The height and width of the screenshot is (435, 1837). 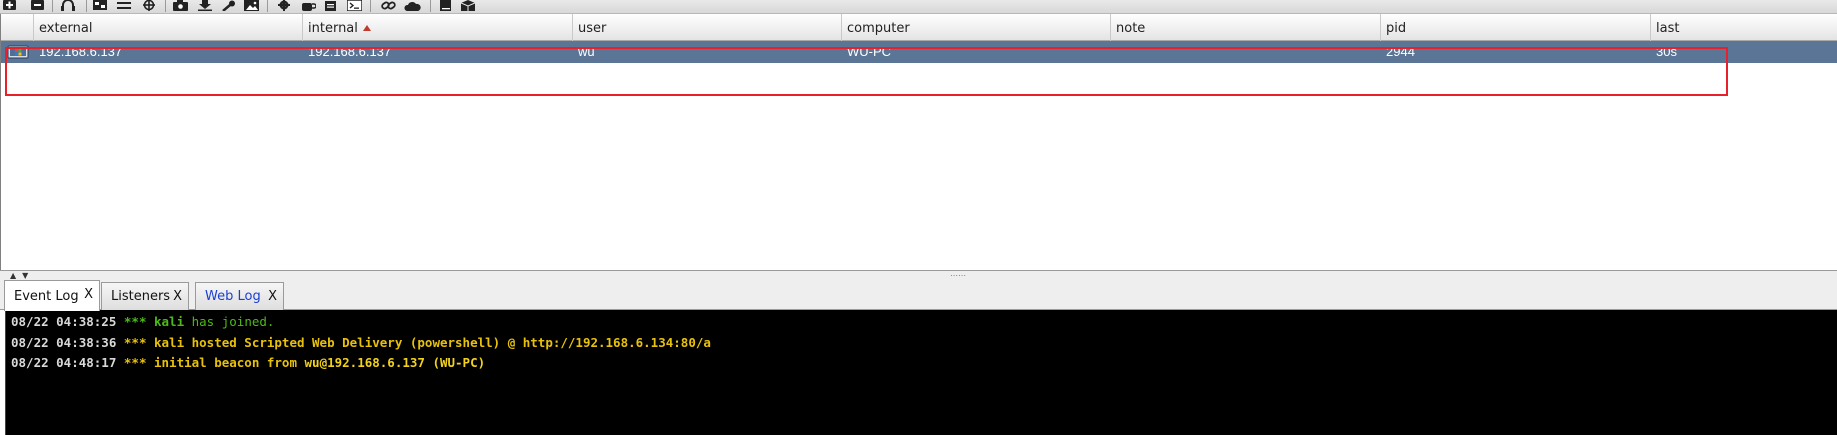 I want to click on headphones-icon, so click(x=68, y=6).